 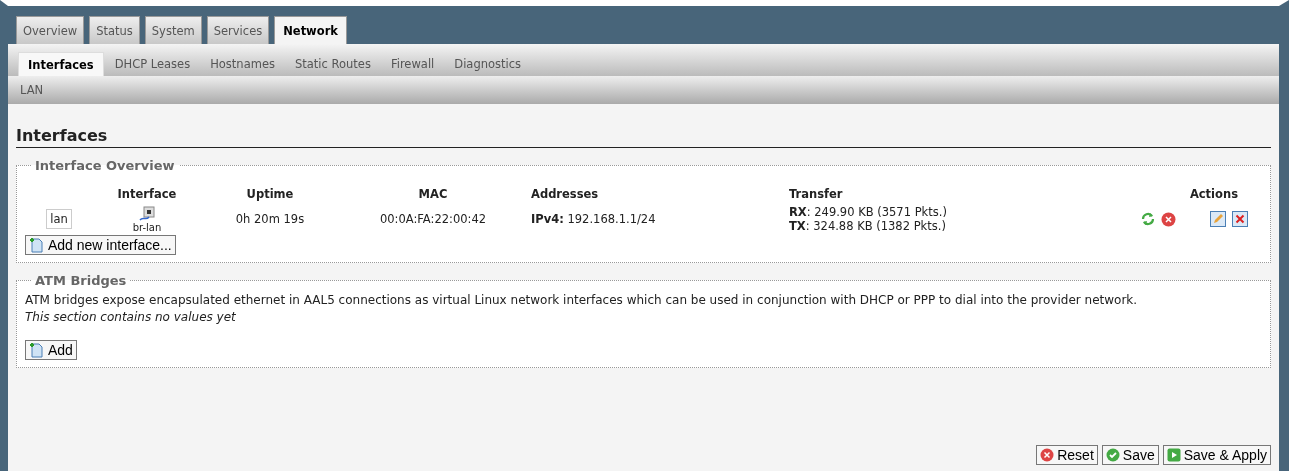 What do you see at coordinates (487, 64) in the screenshot?
I see `sub-tab: Diagnostics` at bounding box center [487, 64].